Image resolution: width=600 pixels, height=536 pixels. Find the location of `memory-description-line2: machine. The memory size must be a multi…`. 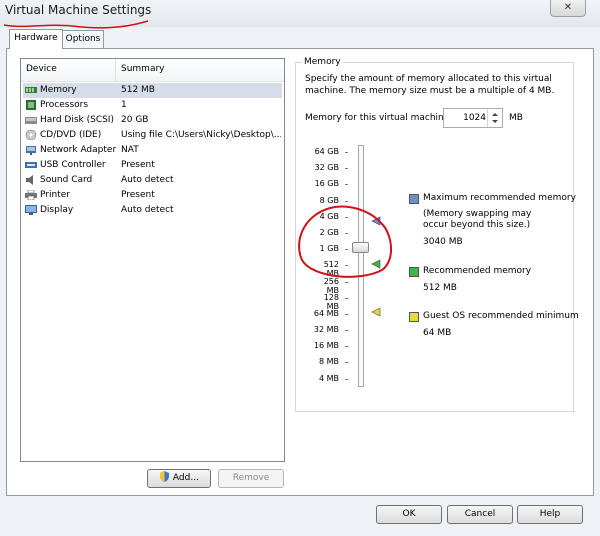

memory-description-line2: machine. The memory size must be a multi… is located at coordinates (430, 91).